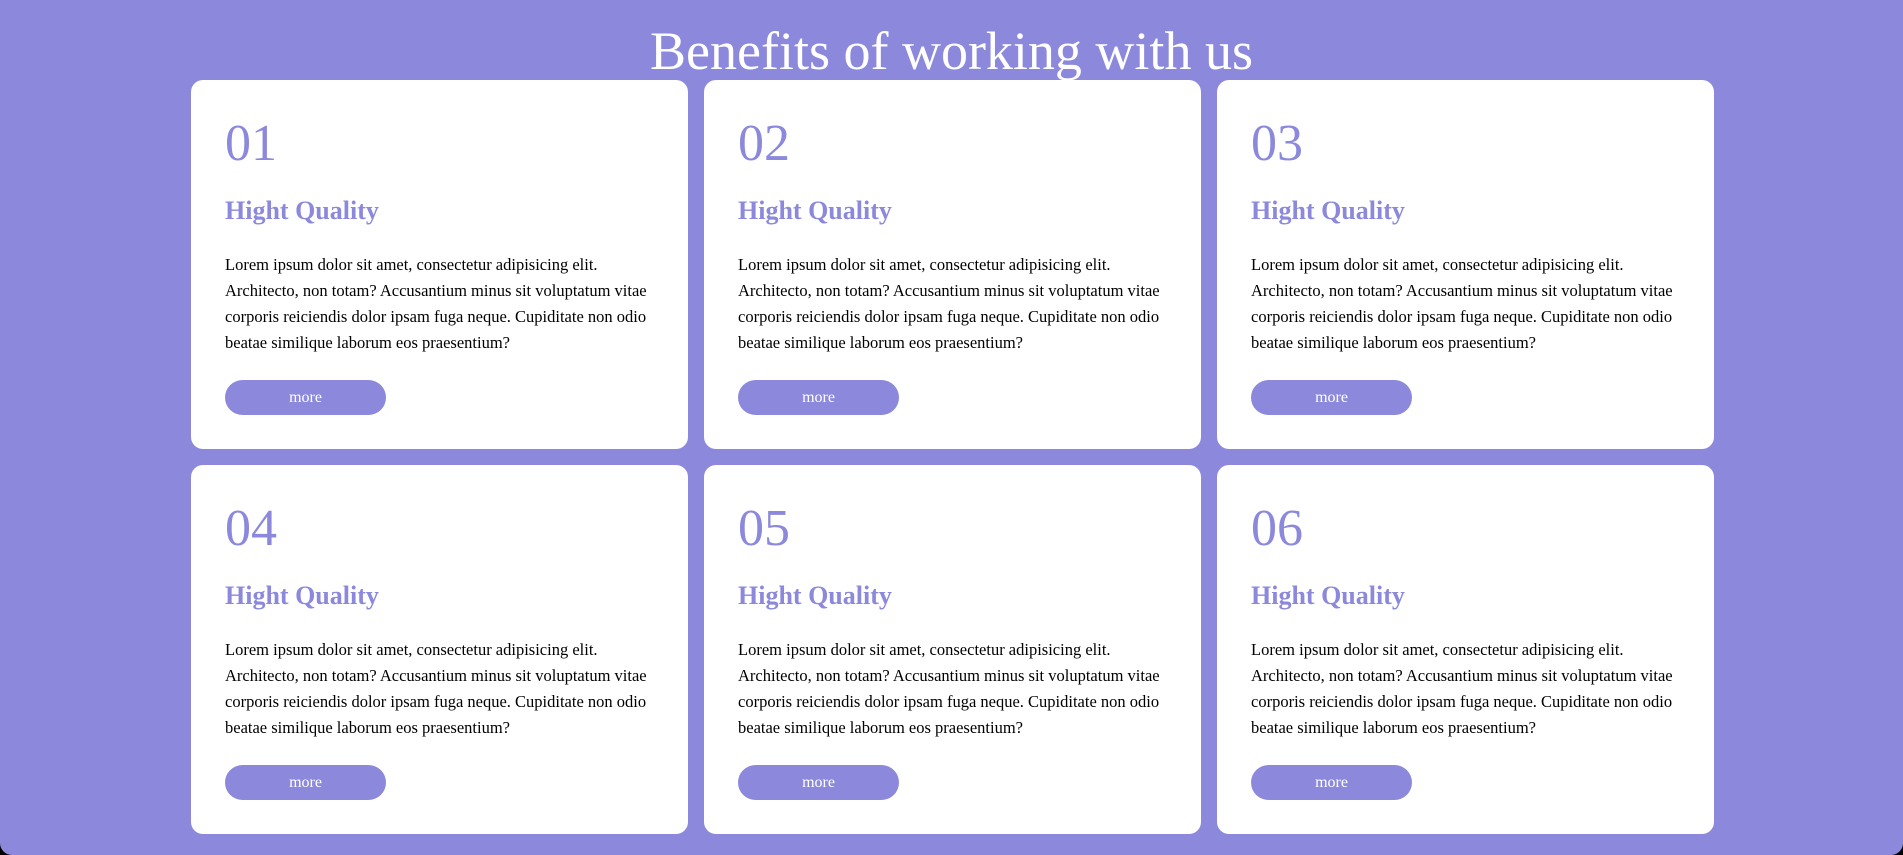 The width and height of the screenshot is (1903, 855). What do you see at coordinates (1277, 528) in the screenshot?
I see `card-number: 06` at bounding box center [1277, 528].